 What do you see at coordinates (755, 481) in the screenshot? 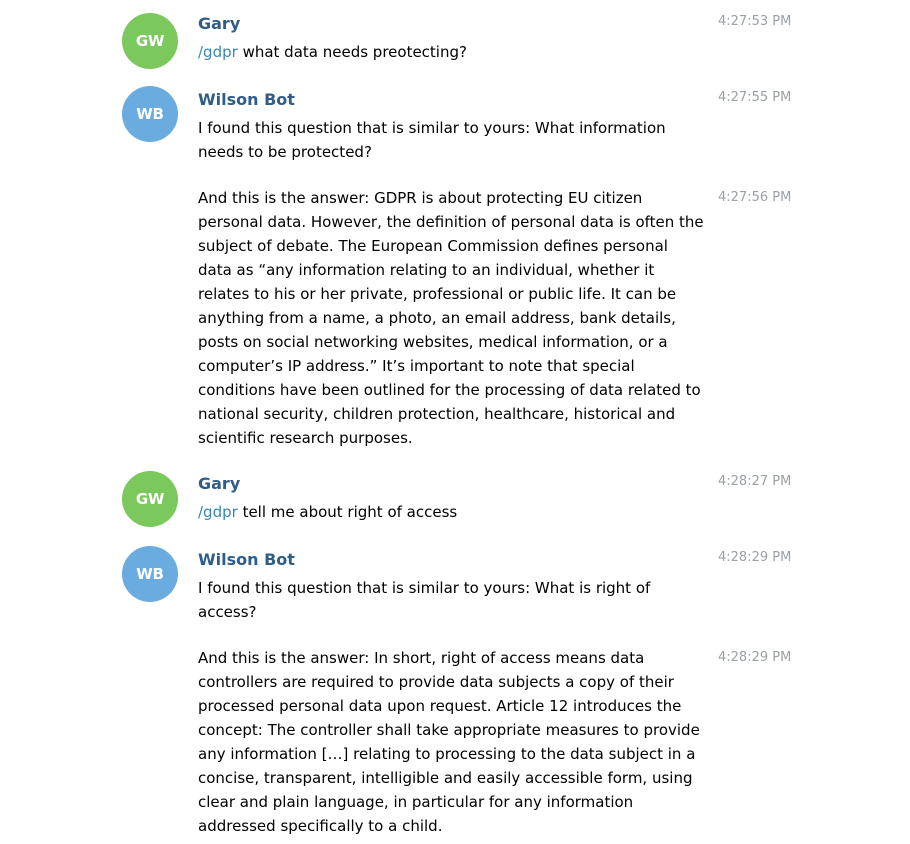
I see `timestamp: 4:28:27 PM` at bounding box center [755, 481].